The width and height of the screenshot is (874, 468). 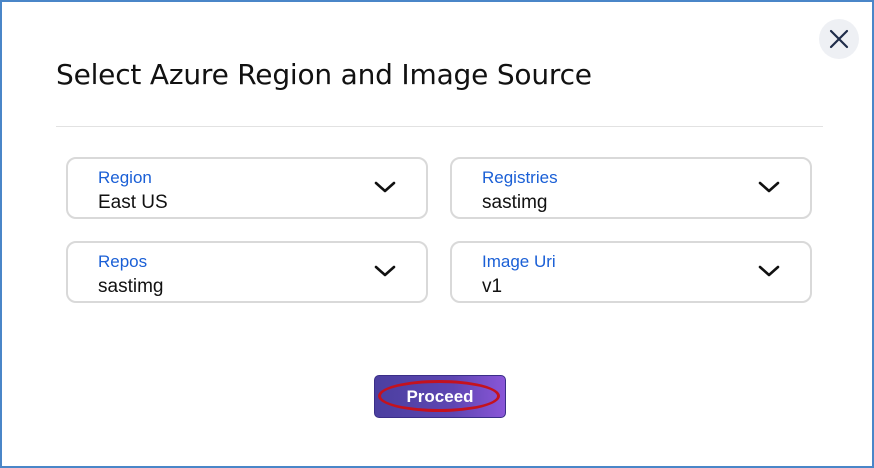 What do you see at coordinates (492, 286) in the screenshot?
I see `image-uri-value: v1` at bounding box center [492, 286].